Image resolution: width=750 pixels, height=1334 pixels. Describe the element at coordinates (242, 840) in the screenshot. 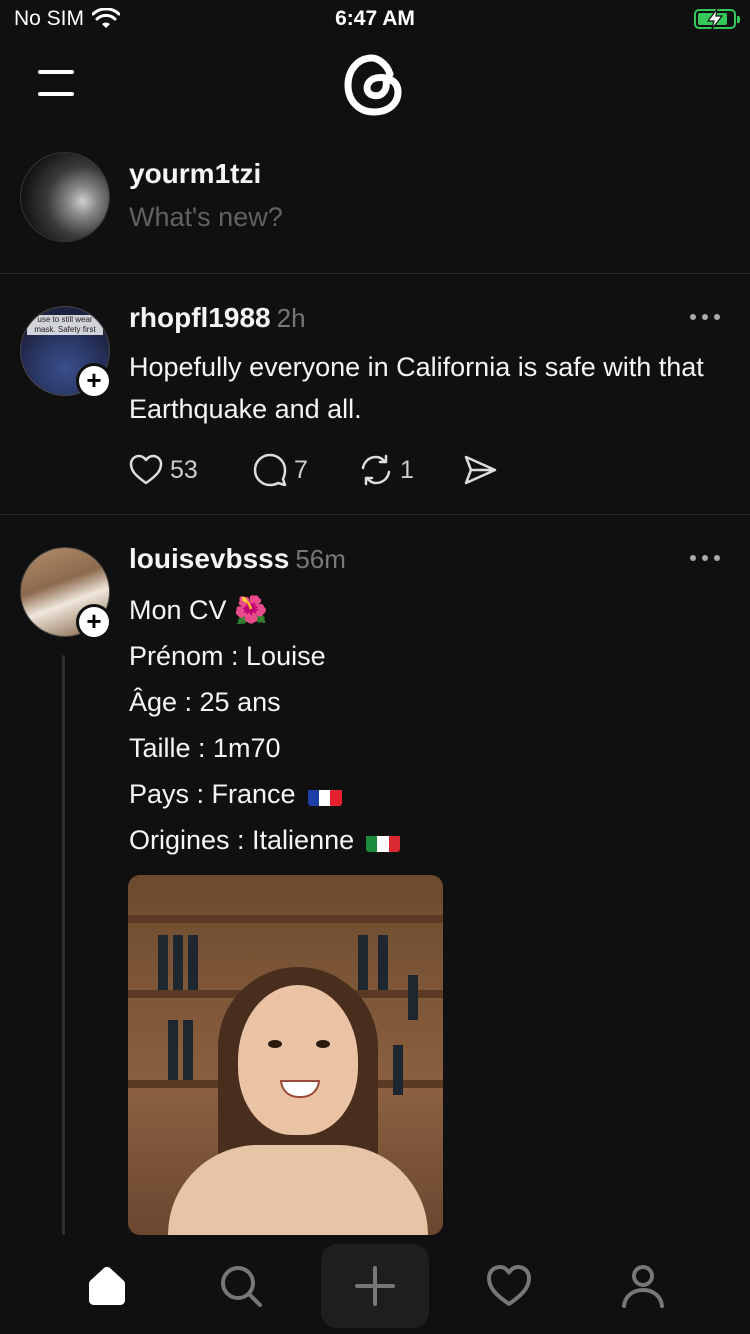

I see `cv-line-text: Origines : Italienne` at that location.